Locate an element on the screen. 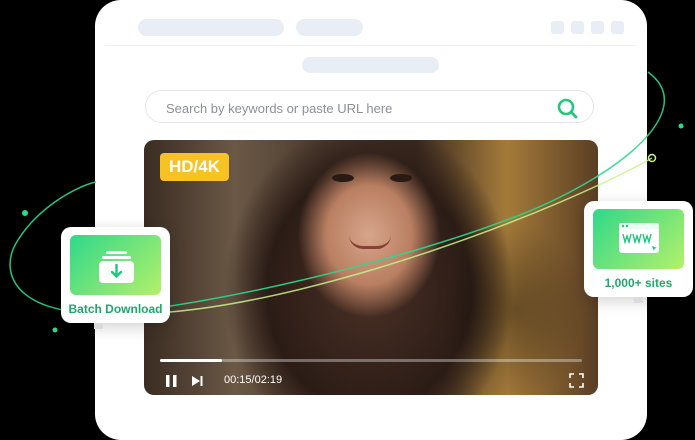 Image resolution: width=695 pixels, height=440 pixels. supported-sites-card: 1,000+ sites is located at coordinates (638, 252).